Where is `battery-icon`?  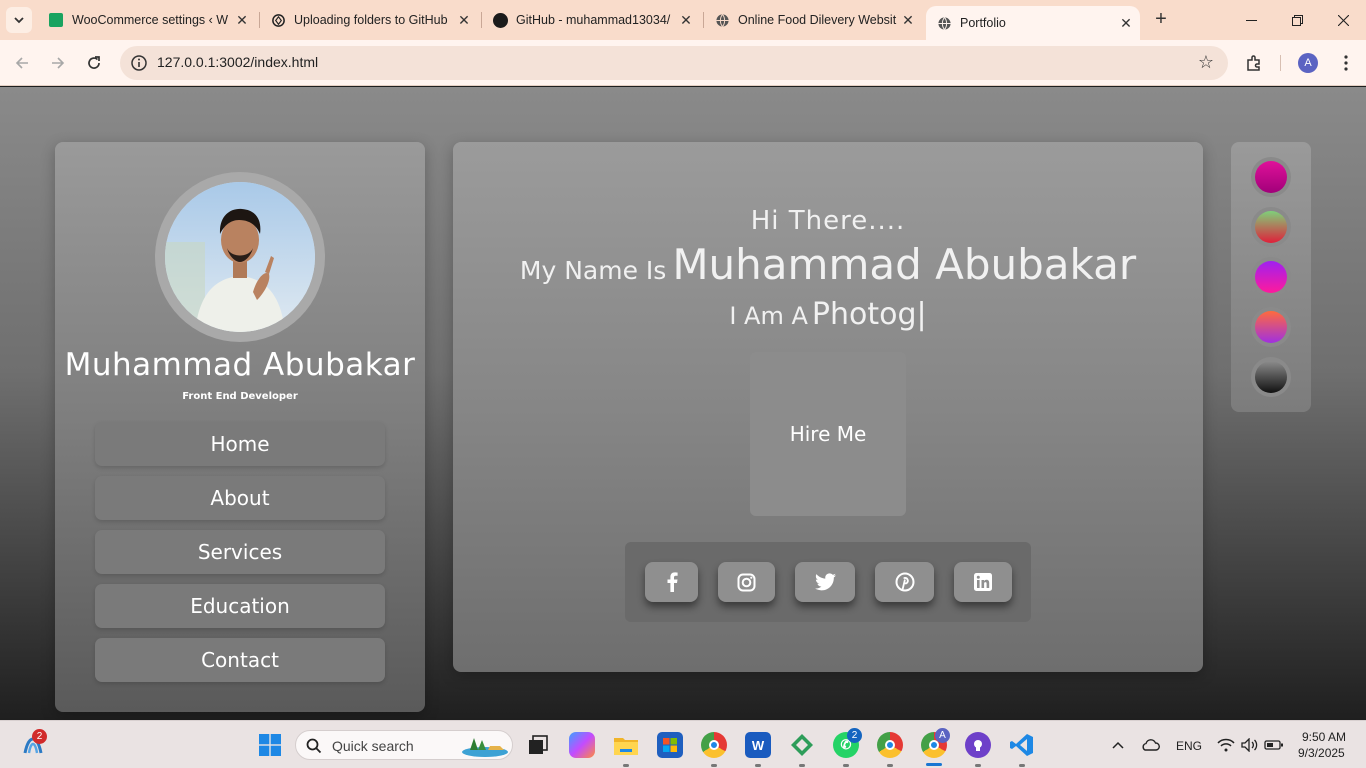 battery-icon is located at coordinates (1274, 745).